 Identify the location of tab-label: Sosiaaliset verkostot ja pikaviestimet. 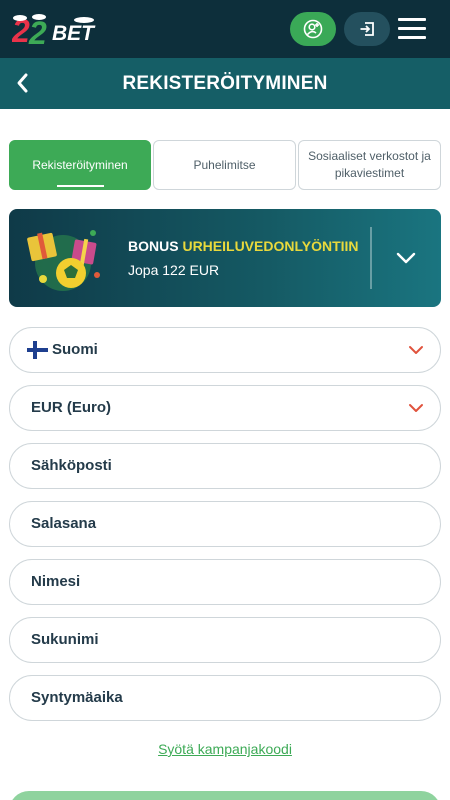
(369, 164).